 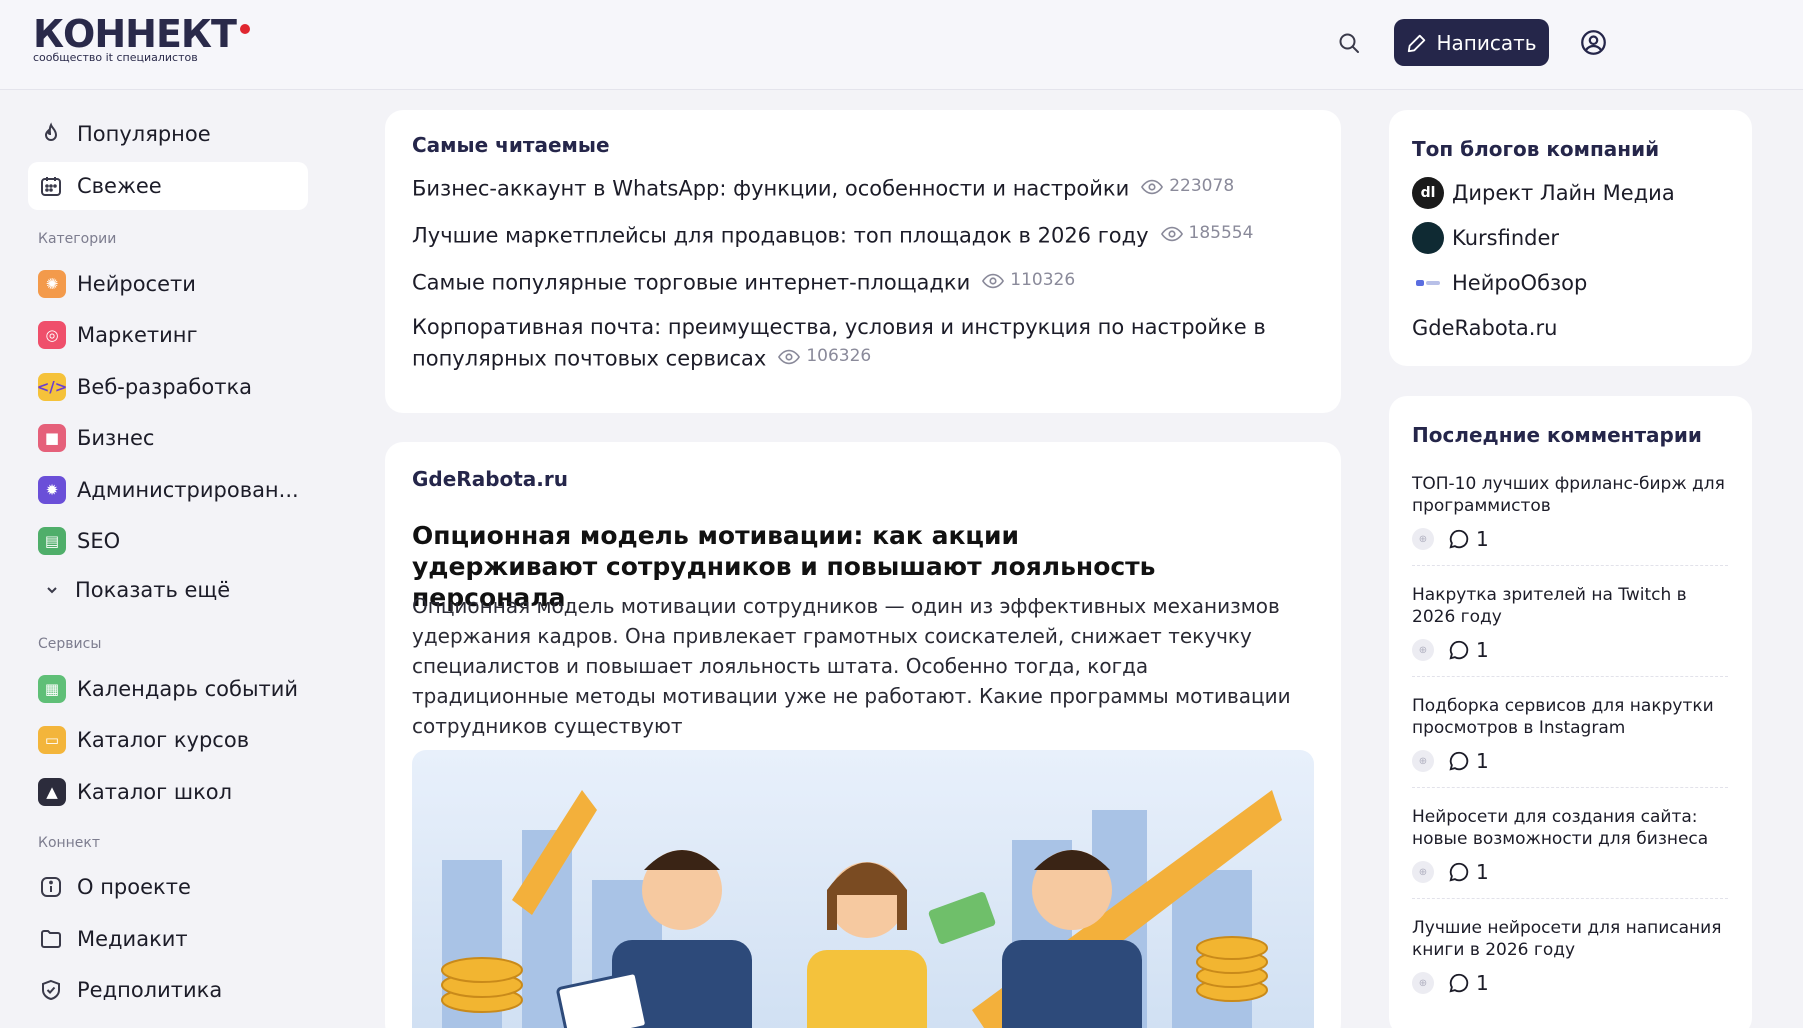 What do you see at coordinates (119, 186) in the screenshot?
I see `nav-fresh-label: Свежее` at bounding box center [119, 186].